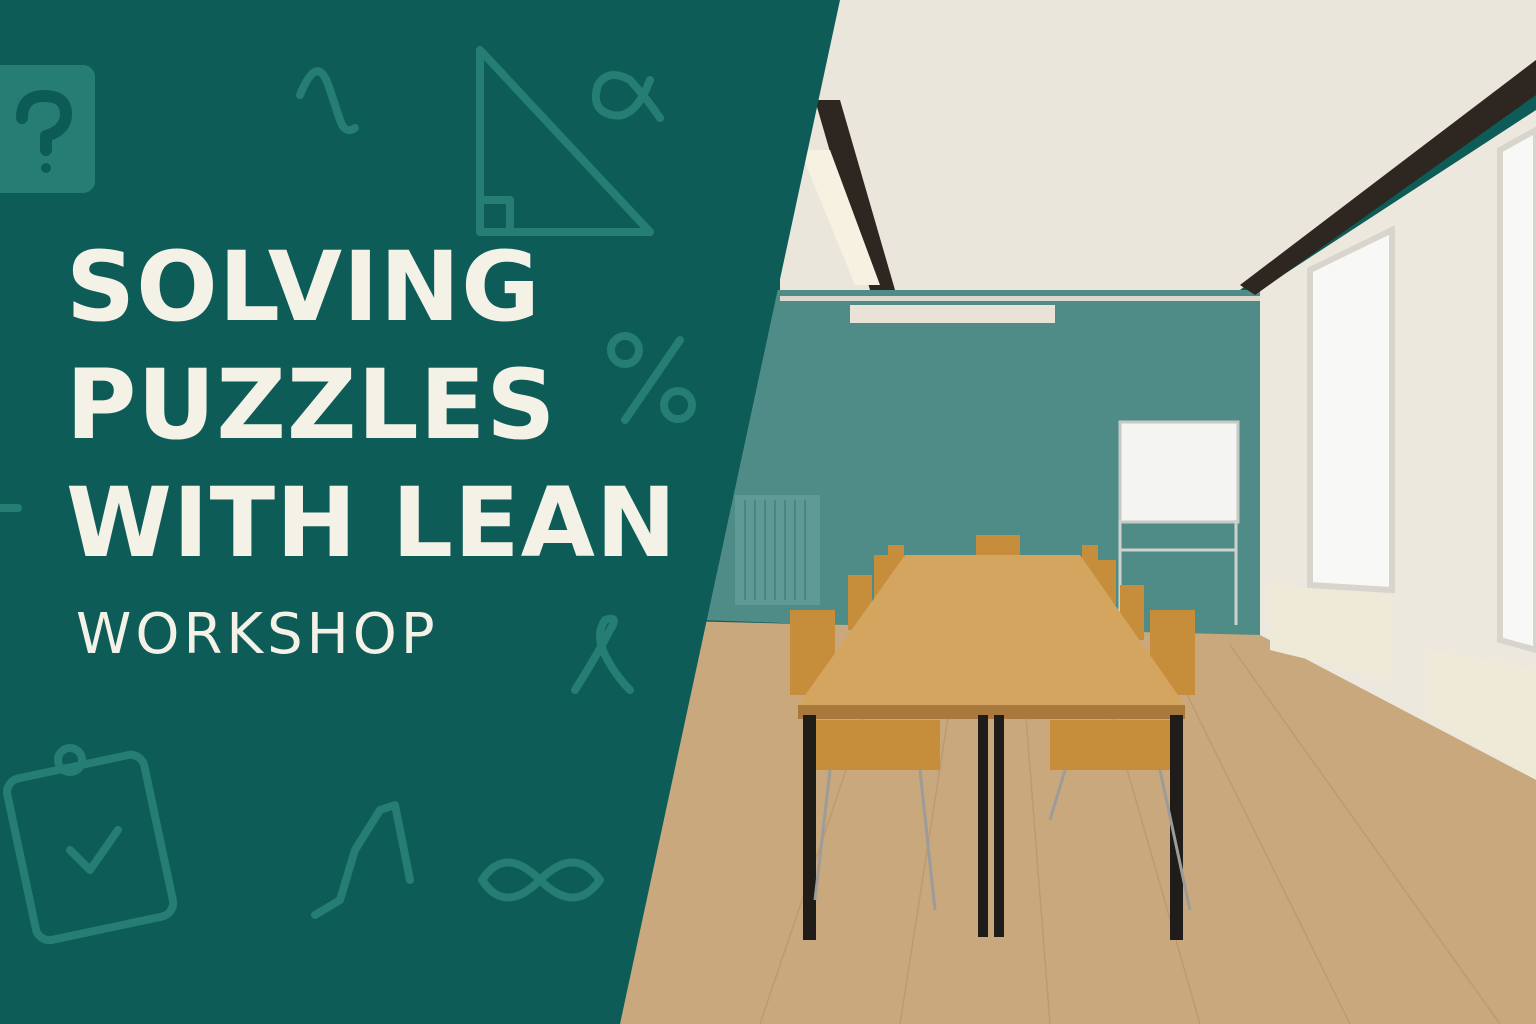 The image size is (1536, 1024). I want to click on title-line-3: WITH LEAN, so click(372, 523).